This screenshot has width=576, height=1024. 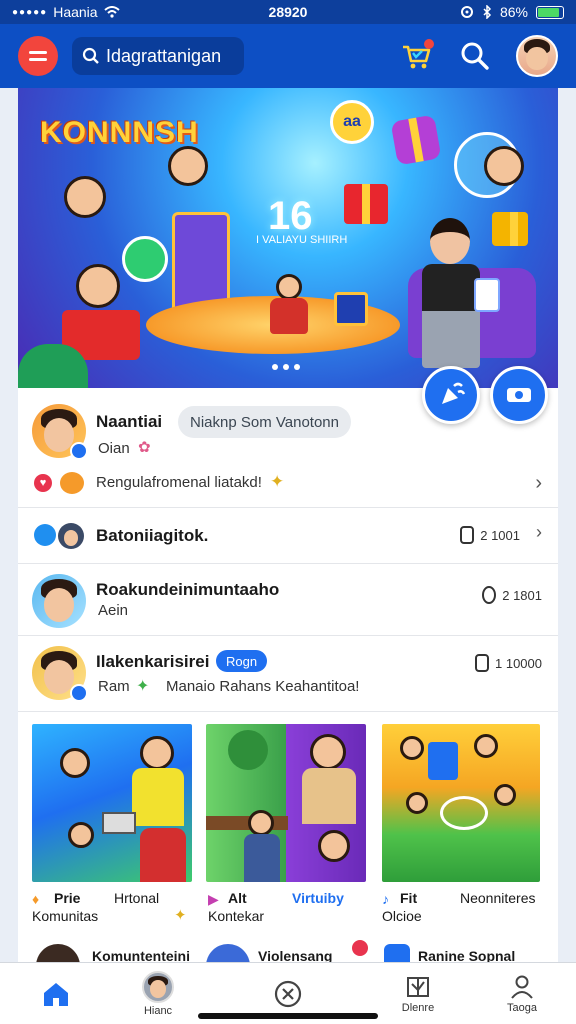 What do you see at coordinates (288, 56) in the screenshot?
I see `app-header: Idagrattanigan` at bounding box center [288, 56].